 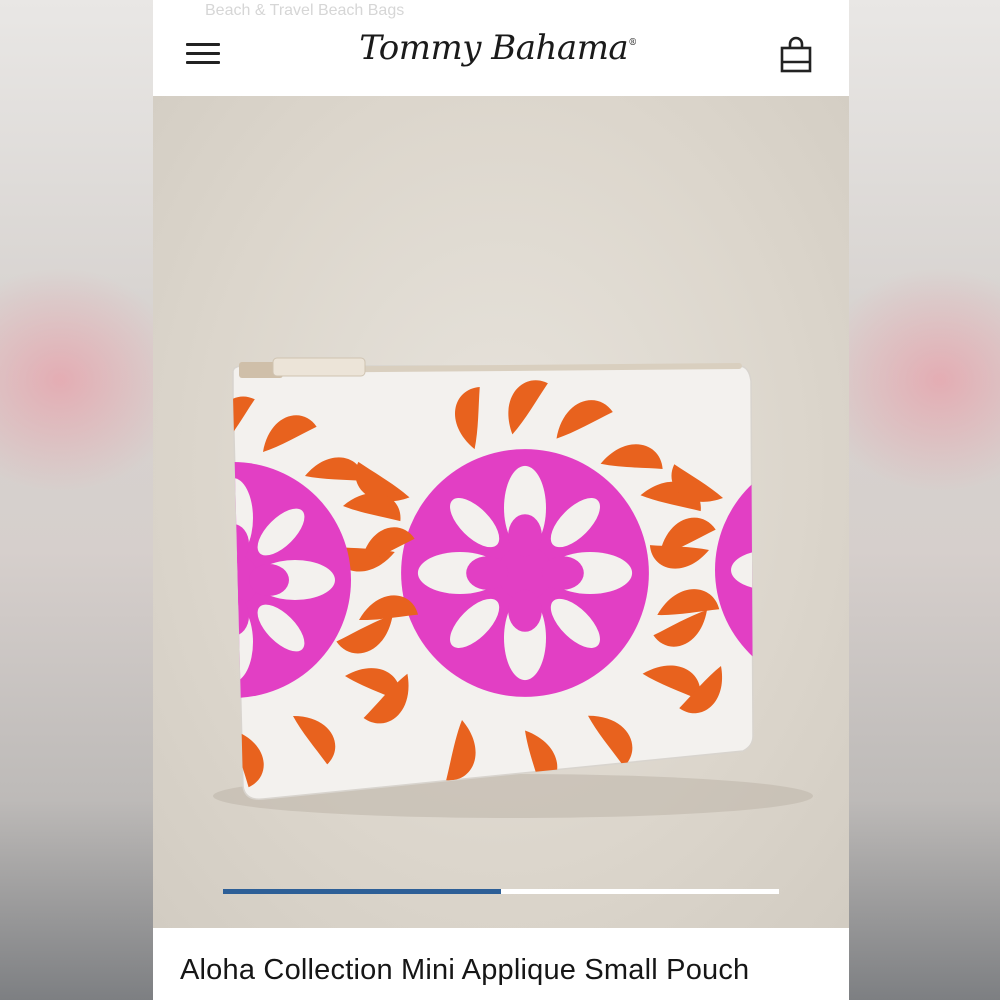 I want to click on brand-logo: Tommy Bahama®, so click(x=498, y=48).